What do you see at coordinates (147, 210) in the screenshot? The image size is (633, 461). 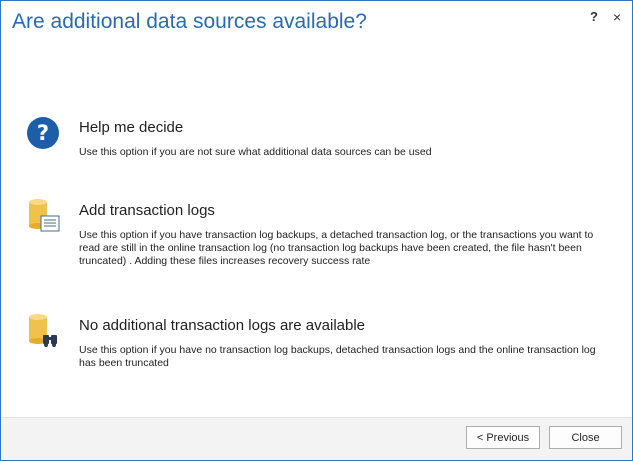 I see `option-title: Add transaction logs` at bounding box center [147, 210].